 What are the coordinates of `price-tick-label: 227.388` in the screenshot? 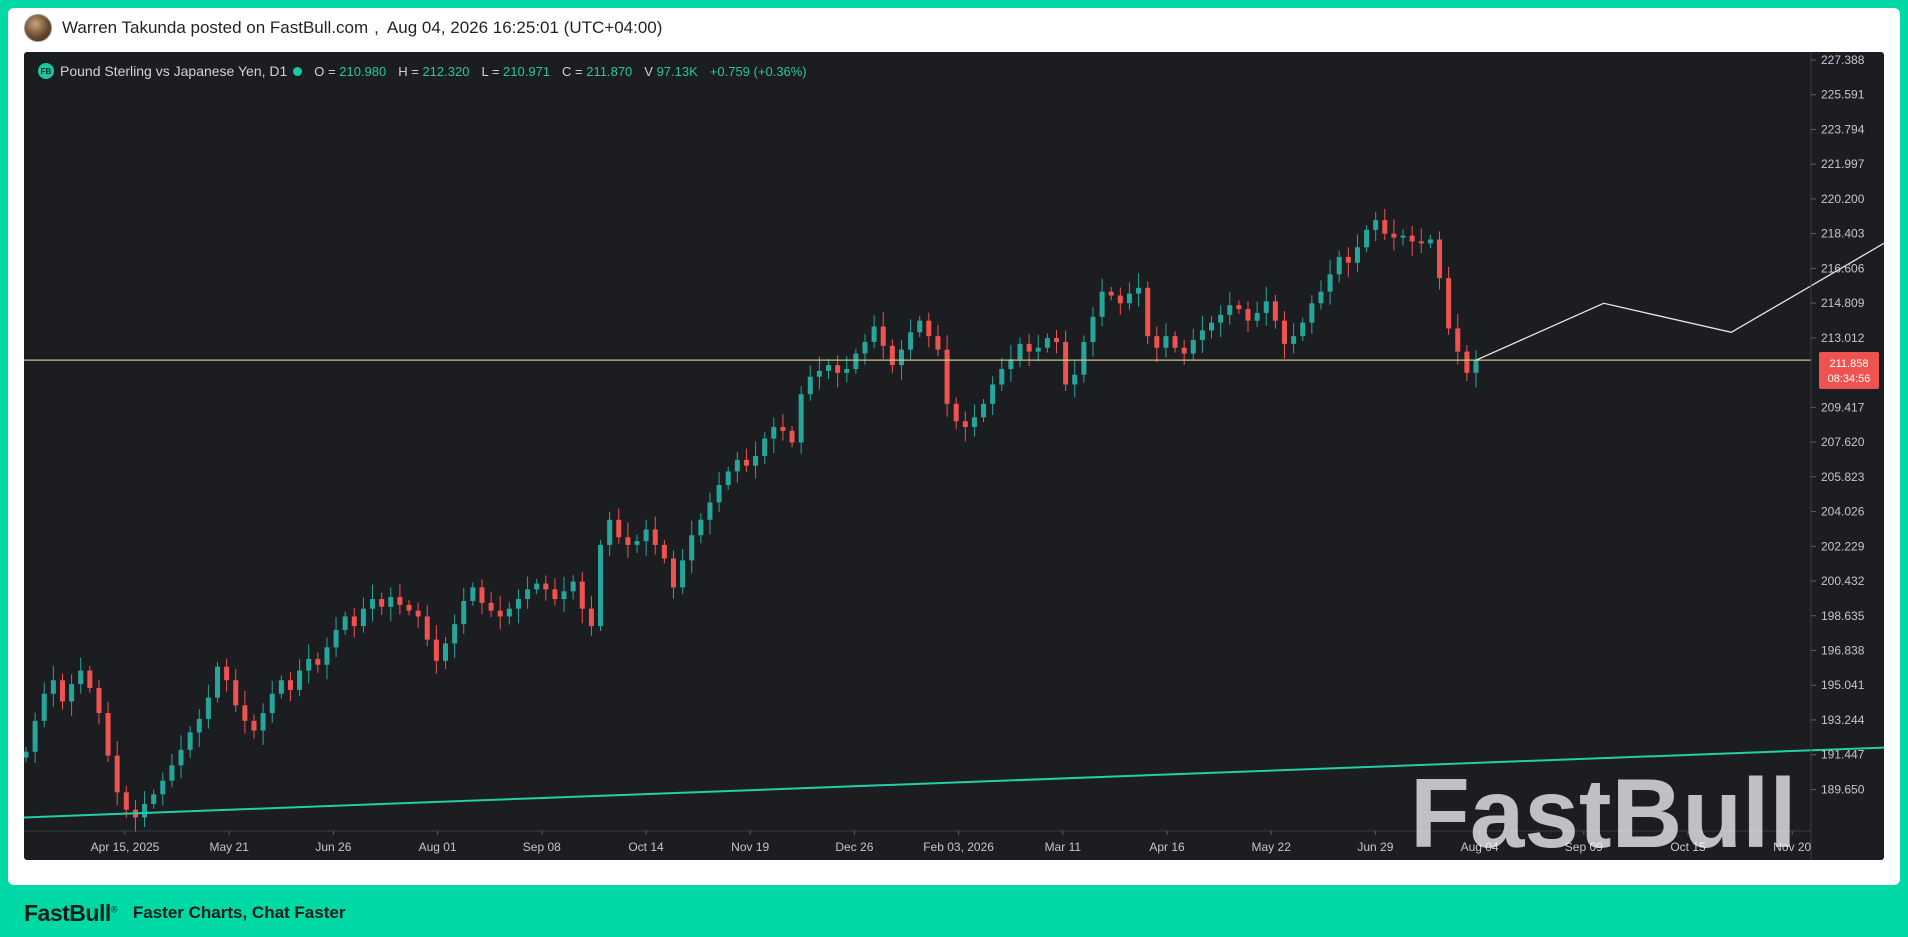 It's located at (1843, 60).